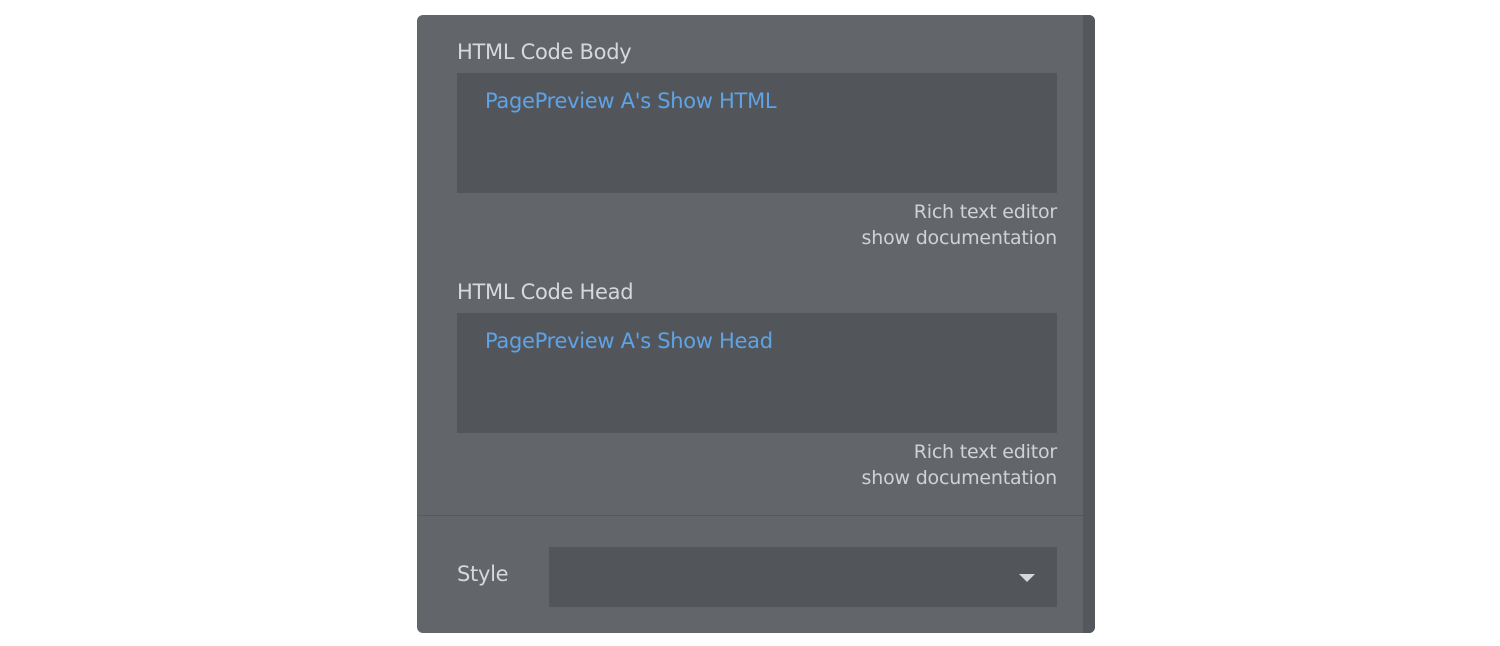 This screenshot has width=1500, height=646. I want to click on html-code-head-label: HTML Code Head, so click(545, 292).